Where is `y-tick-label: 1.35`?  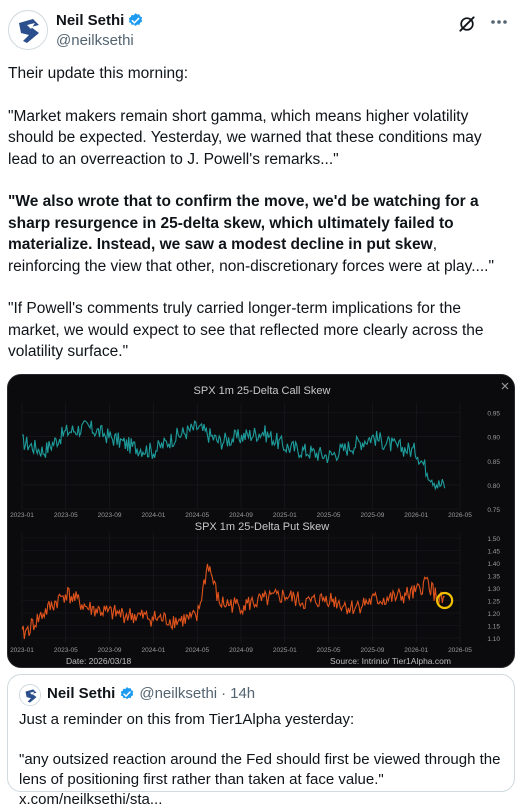 y-tick-label: 1.35 is located at coordinates (493, 577).